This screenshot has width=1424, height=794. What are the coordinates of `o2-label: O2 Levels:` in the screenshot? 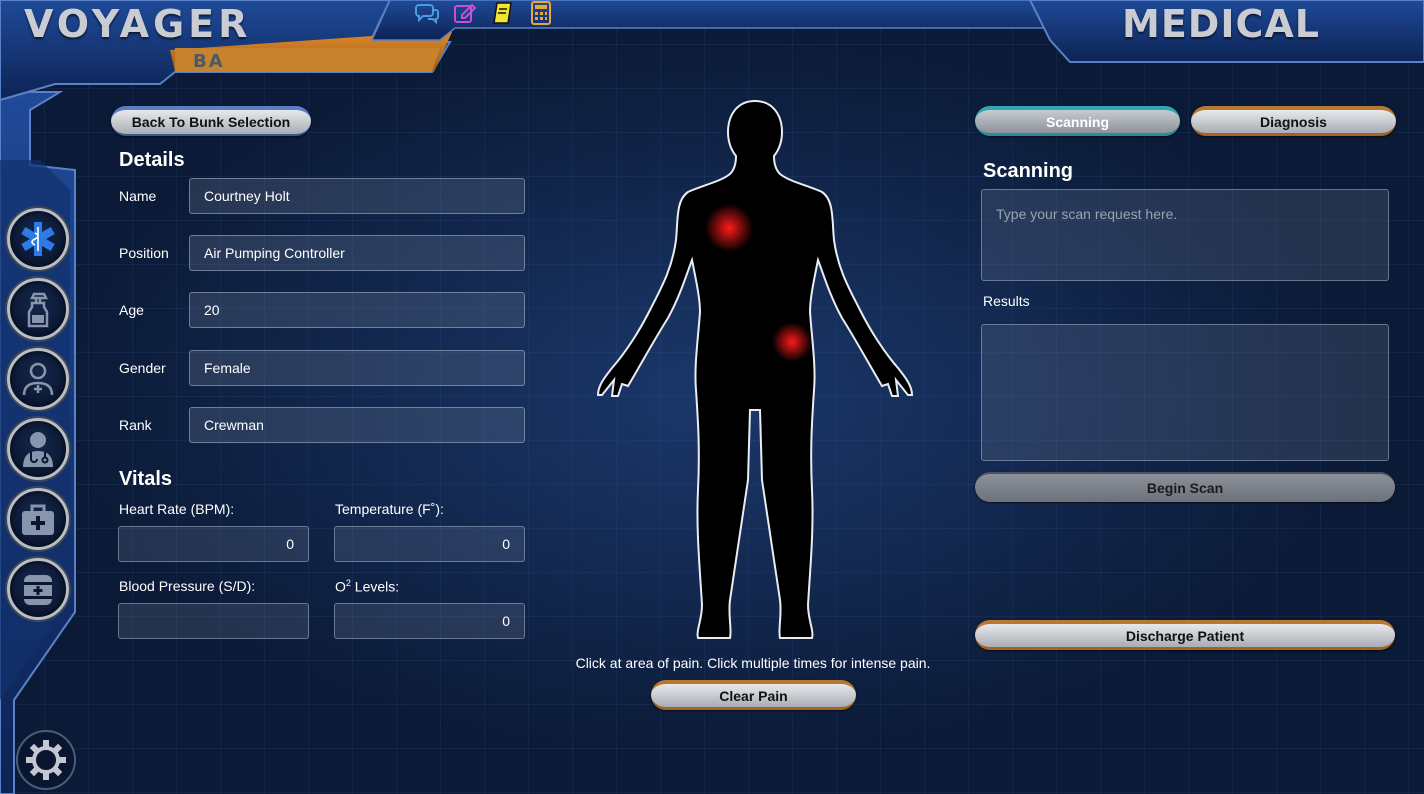 It's located at (367, 586).